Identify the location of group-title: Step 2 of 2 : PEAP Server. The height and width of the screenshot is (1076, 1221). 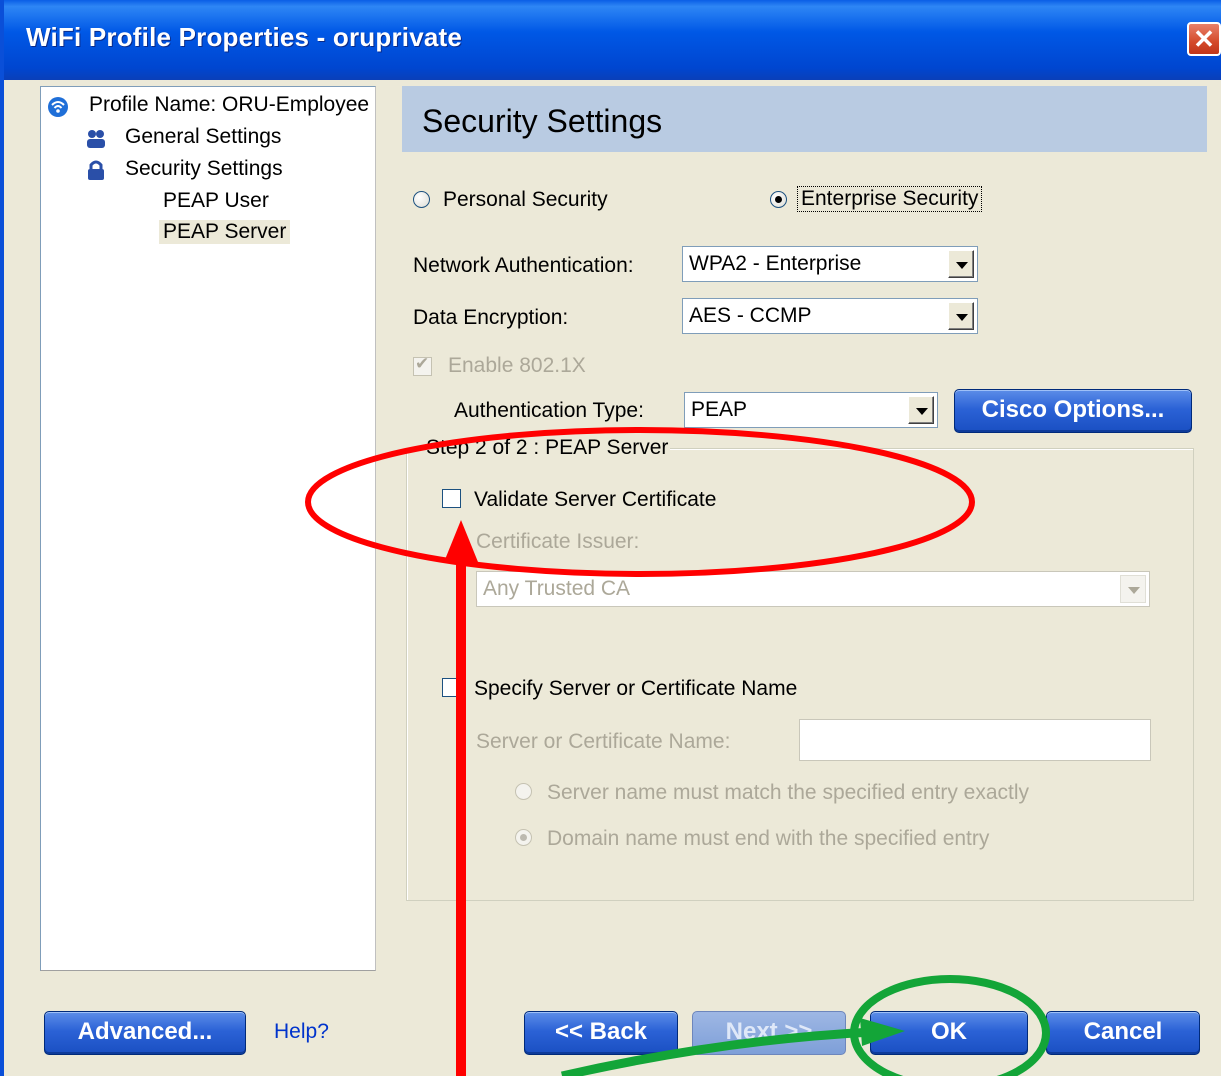
(547, 448).